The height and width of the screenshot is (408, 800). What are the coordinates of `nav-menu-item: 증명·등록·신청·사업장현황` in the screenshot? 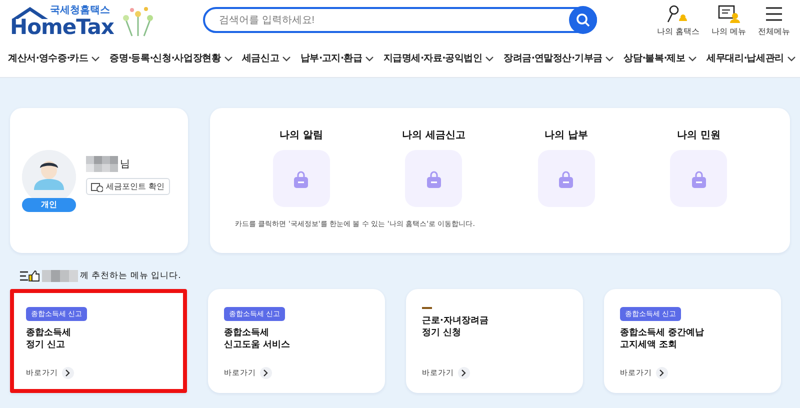 It's located at (171, 58).